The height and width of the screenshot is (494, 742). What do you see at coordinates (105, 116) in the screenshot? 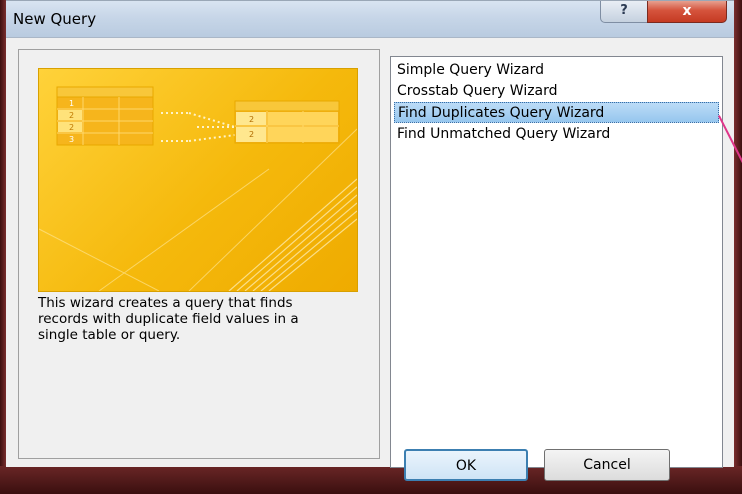
I see `source-table-graphic: 1 2 2 3` at bounding box center [105, 116].